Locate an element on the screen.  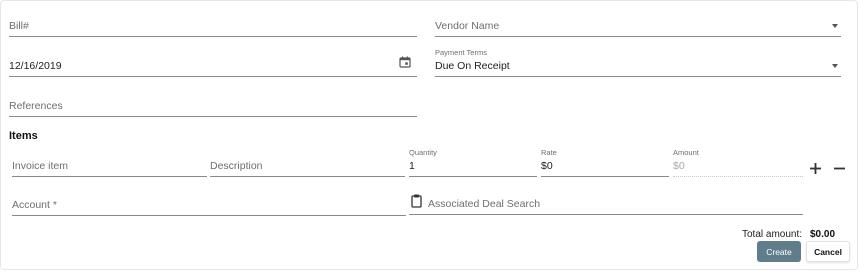
account-field: Account * is located at coordinates (209, 205).